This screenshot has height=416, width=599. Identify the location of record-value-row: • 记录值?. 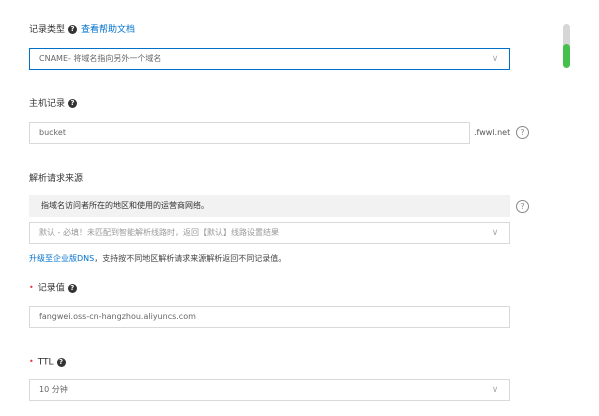
(53, 288).